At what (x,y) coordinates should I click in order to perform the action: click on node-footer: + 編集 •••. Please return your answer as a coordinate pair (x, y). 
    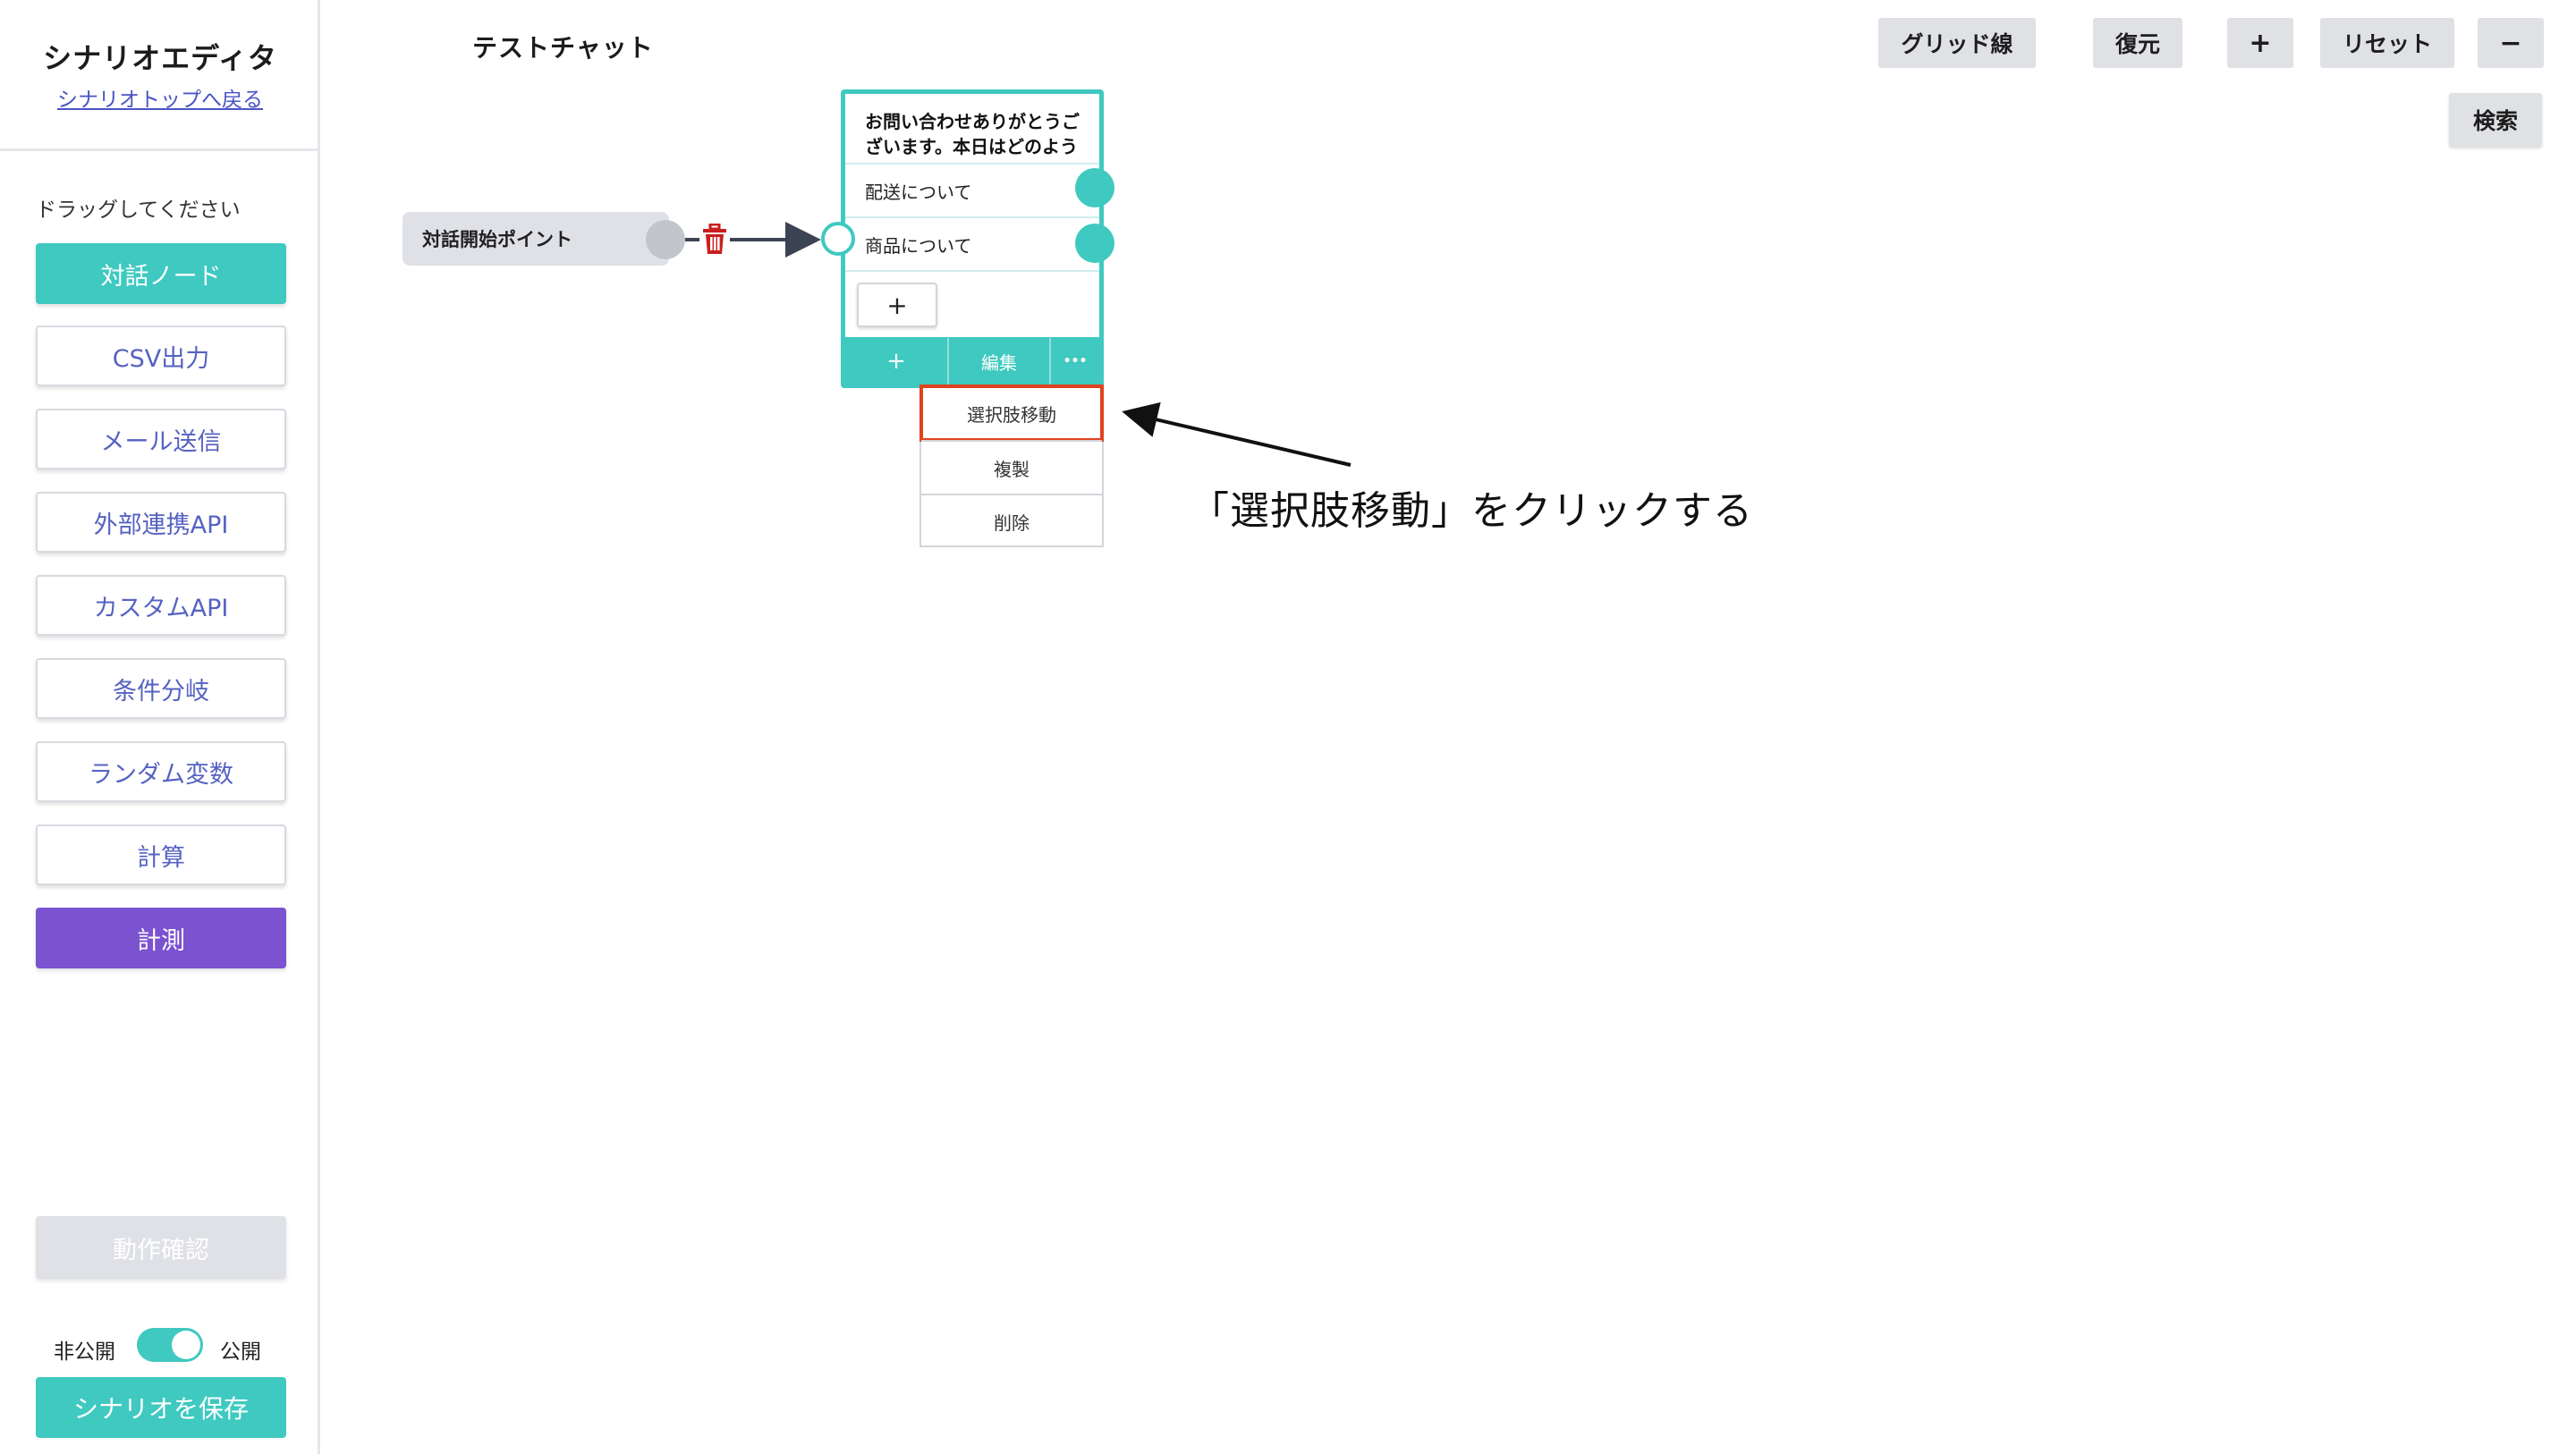
    Looking at the image, I should click on (972, 361).